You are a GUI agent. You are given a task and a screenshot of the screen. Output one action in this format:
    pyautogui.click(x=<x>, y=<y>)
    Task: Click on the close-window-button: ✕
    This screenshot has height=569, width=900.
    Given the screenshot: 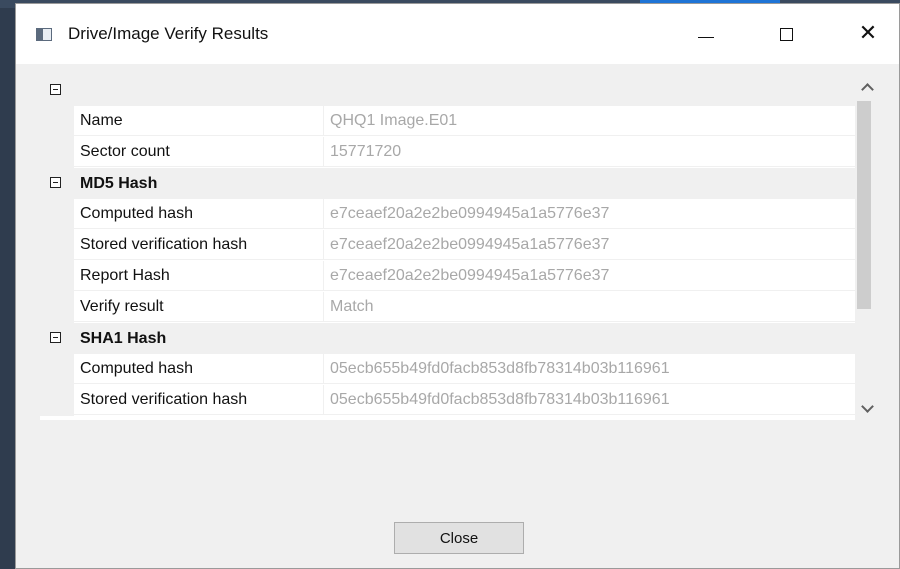 What is the action you would take?
    pyautogui.click(x=868, y=34)
    